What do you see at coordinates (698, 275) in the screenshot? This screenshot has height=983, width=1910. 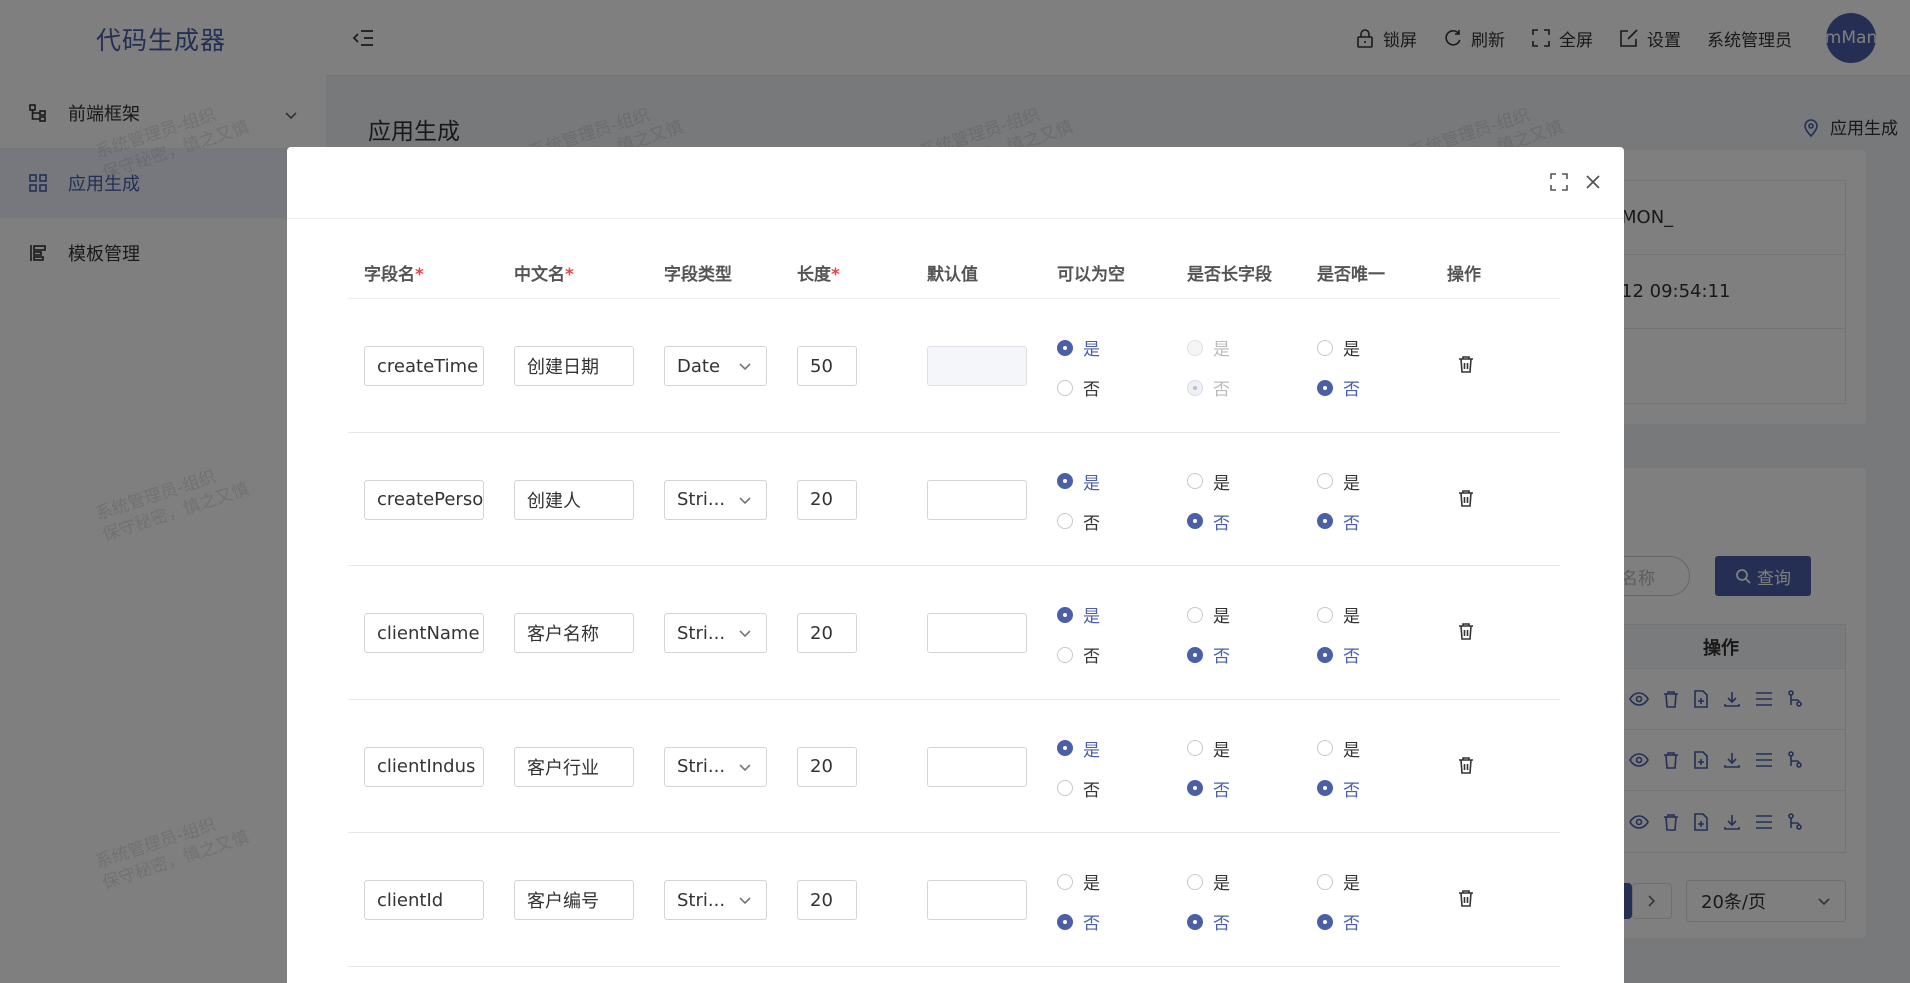 I see `col-type: 字段类型` at bounding box center [698, 275].